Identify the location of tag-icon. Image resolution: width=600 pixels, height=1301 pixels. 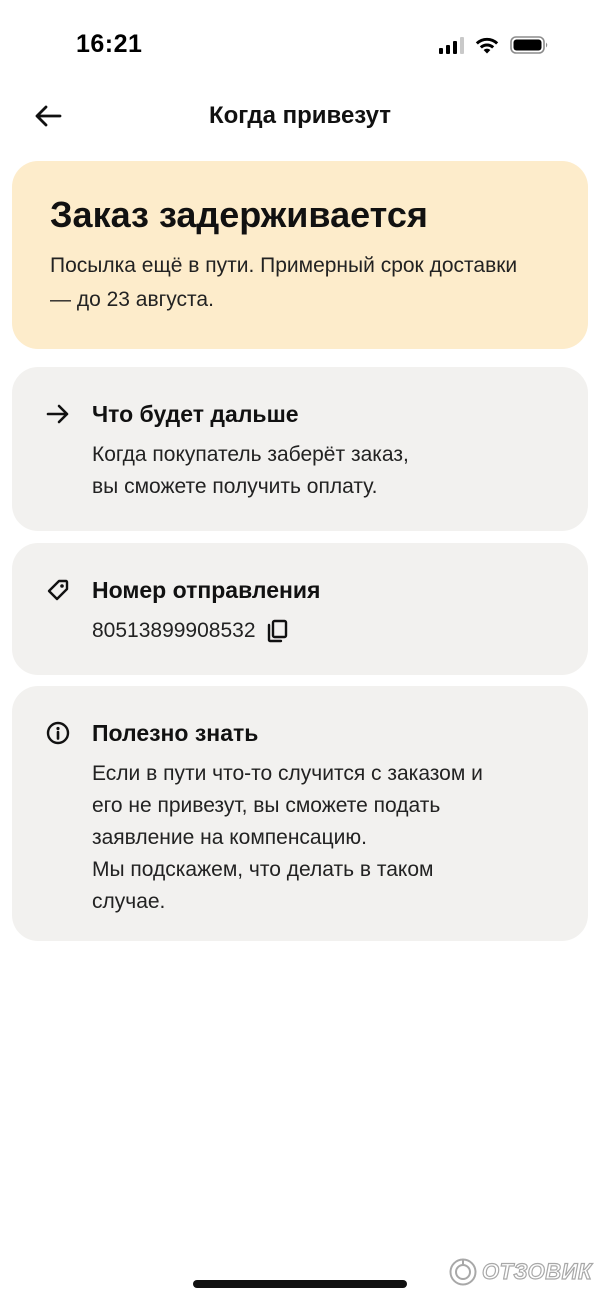
(61, 590).